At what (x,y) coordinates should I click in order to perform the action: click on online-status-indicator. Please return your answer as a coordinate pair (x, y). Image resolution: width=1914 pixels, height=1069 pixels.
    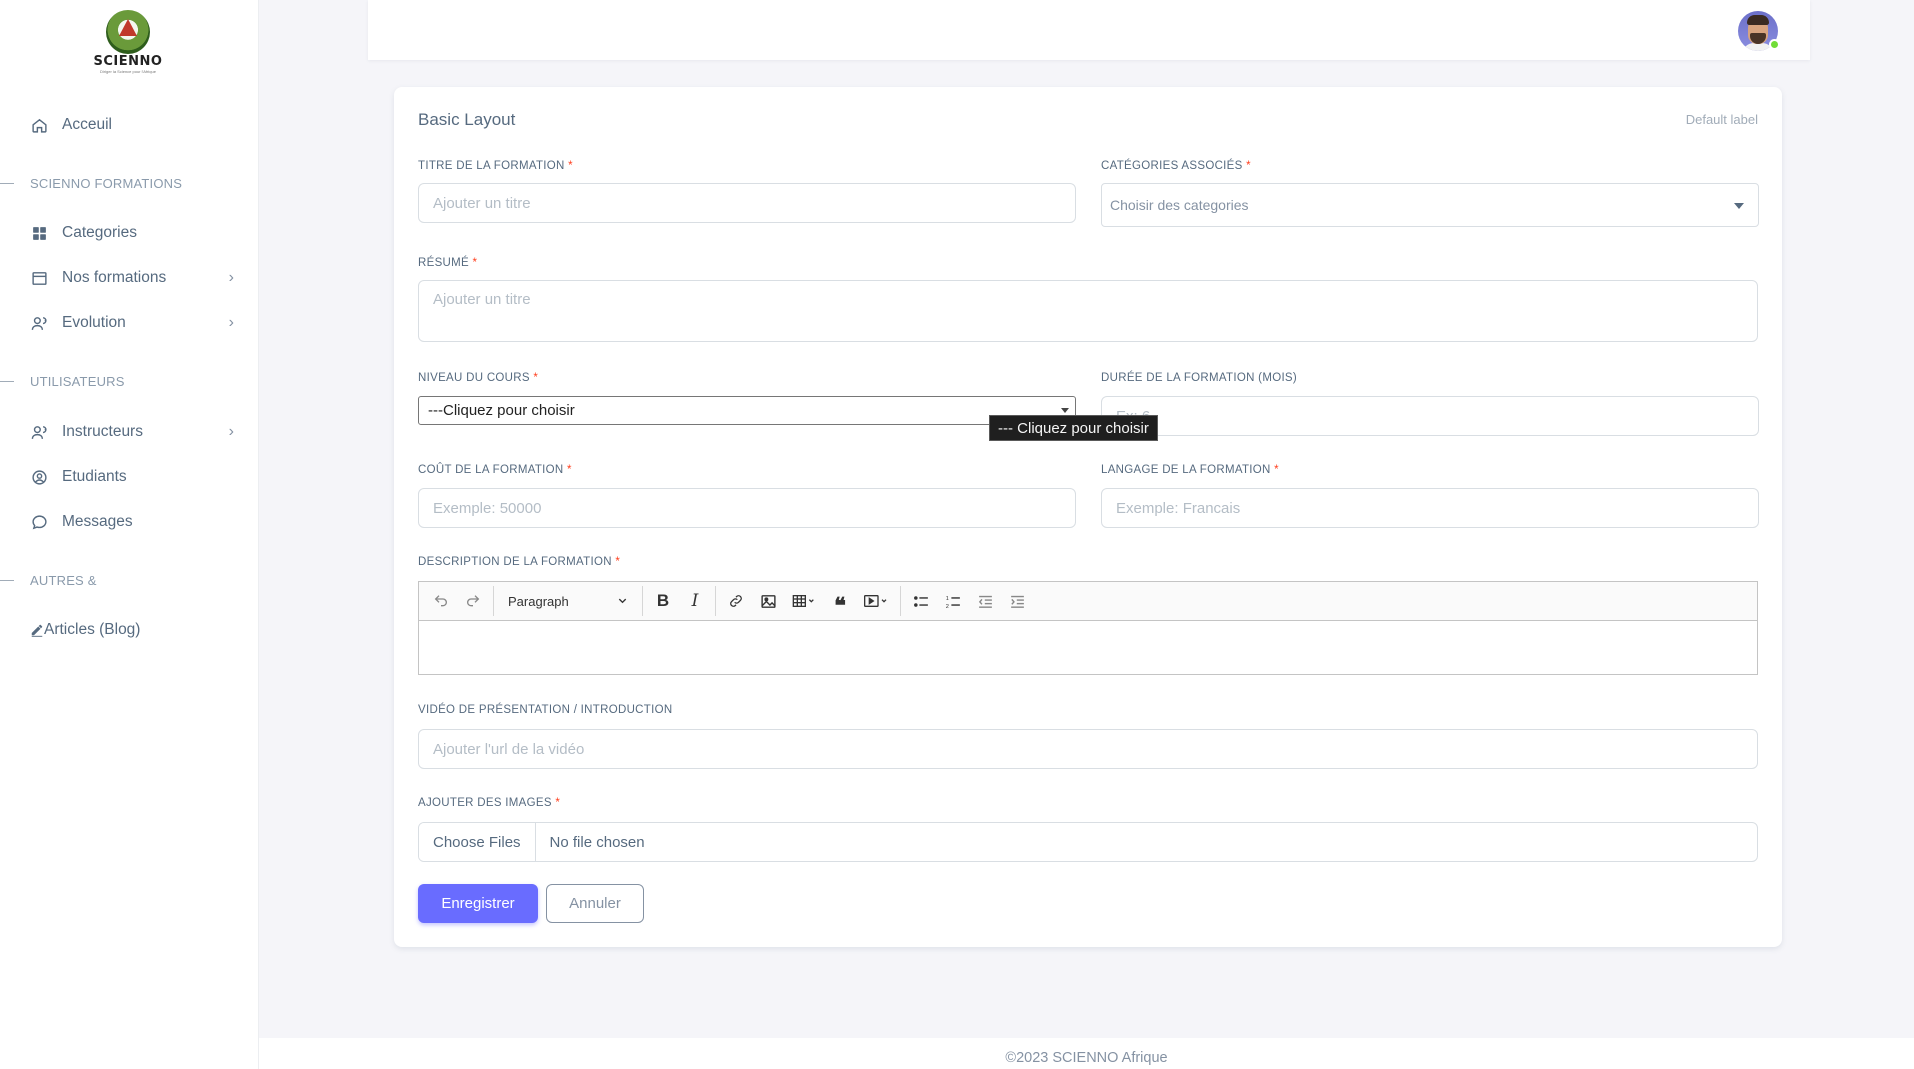
    Looking at the image, I should click on (1774, 44).